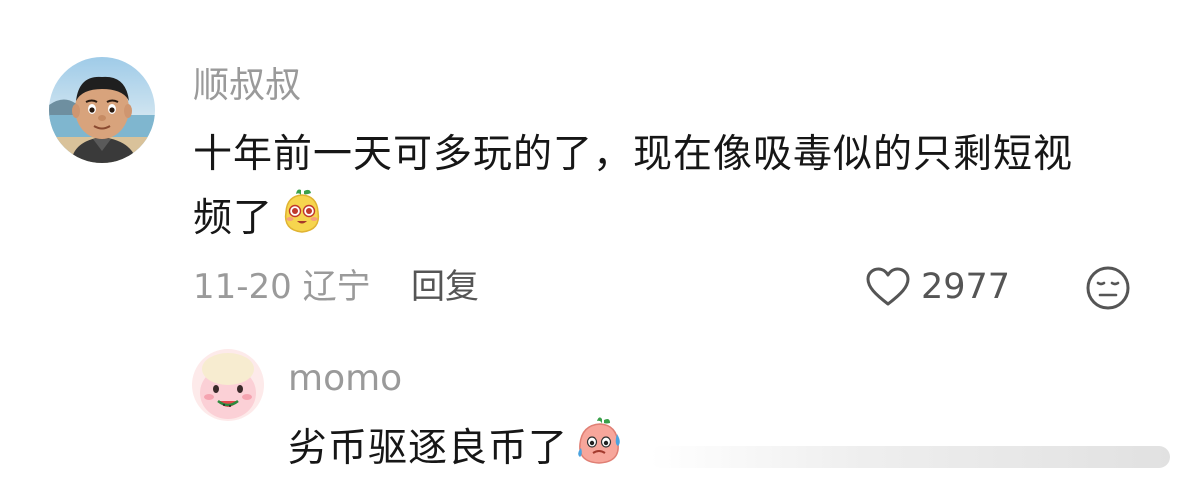 Image resolution: width=1179 pixels, height=487 pixels. What do you see at coordinates (445, 287) in the screenshot?
I see `reply-button: 回复` at bounding box center [445, 287].